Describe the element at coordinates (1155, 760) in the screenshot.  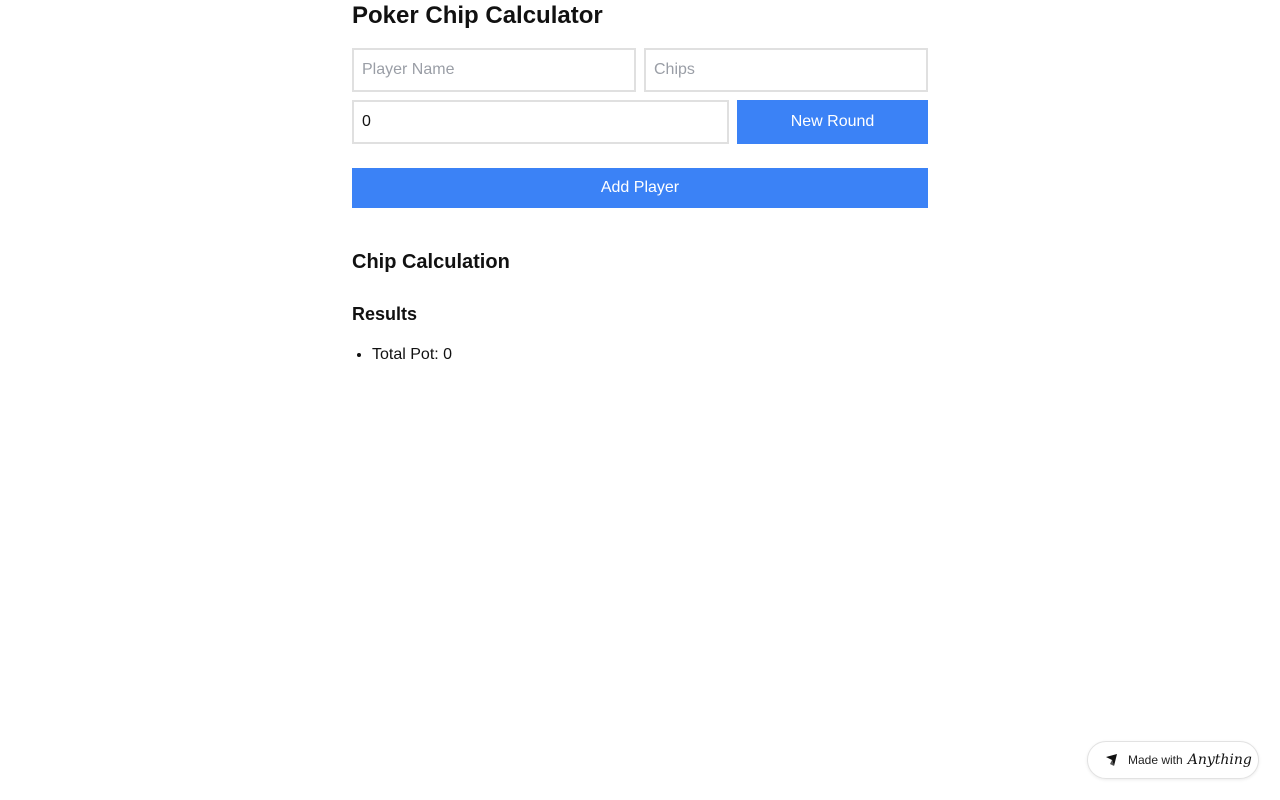
I see `made-with-label: Made with` at that location.